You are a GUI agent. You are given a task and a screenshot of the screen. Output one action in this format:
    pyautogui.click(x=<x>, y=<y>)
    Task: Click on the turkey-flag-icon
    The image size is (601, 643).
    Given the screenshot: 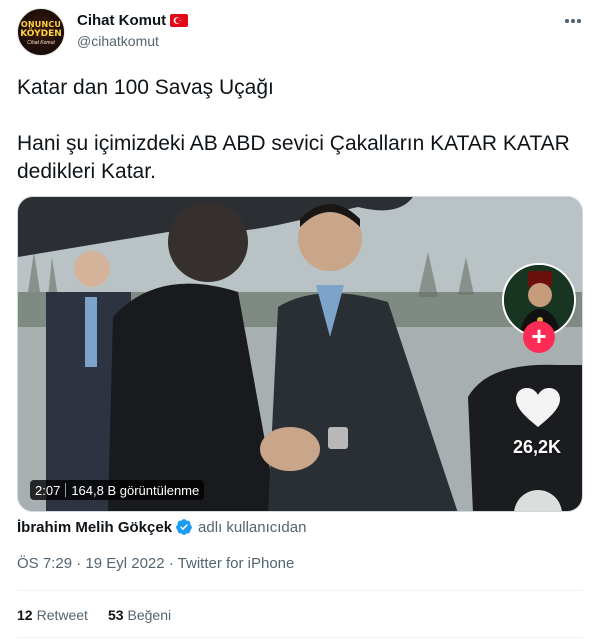 What is the action you would take?
    pyautogui.click(x=179, y=20)
    